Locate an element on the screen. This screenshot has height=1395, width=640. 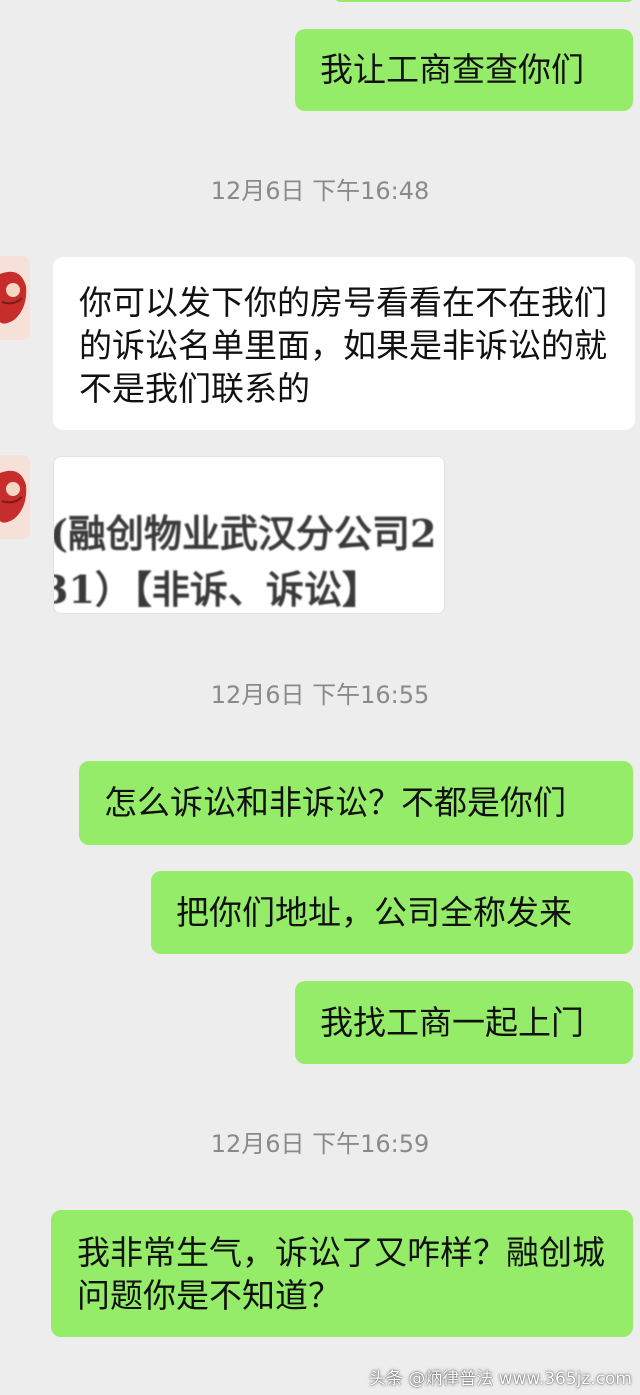
image-text-line: 31）【非诉、诉讼】 is located at coordinates (216, 589).